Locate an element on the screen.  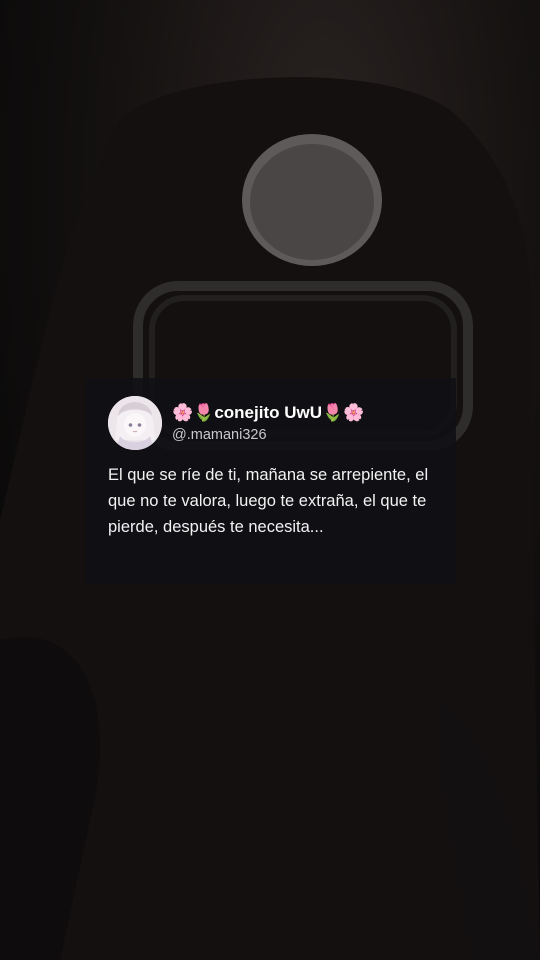
display-name: 🌸🌷conejito UwU🌷🌸 is located at coordinates (268, 413).